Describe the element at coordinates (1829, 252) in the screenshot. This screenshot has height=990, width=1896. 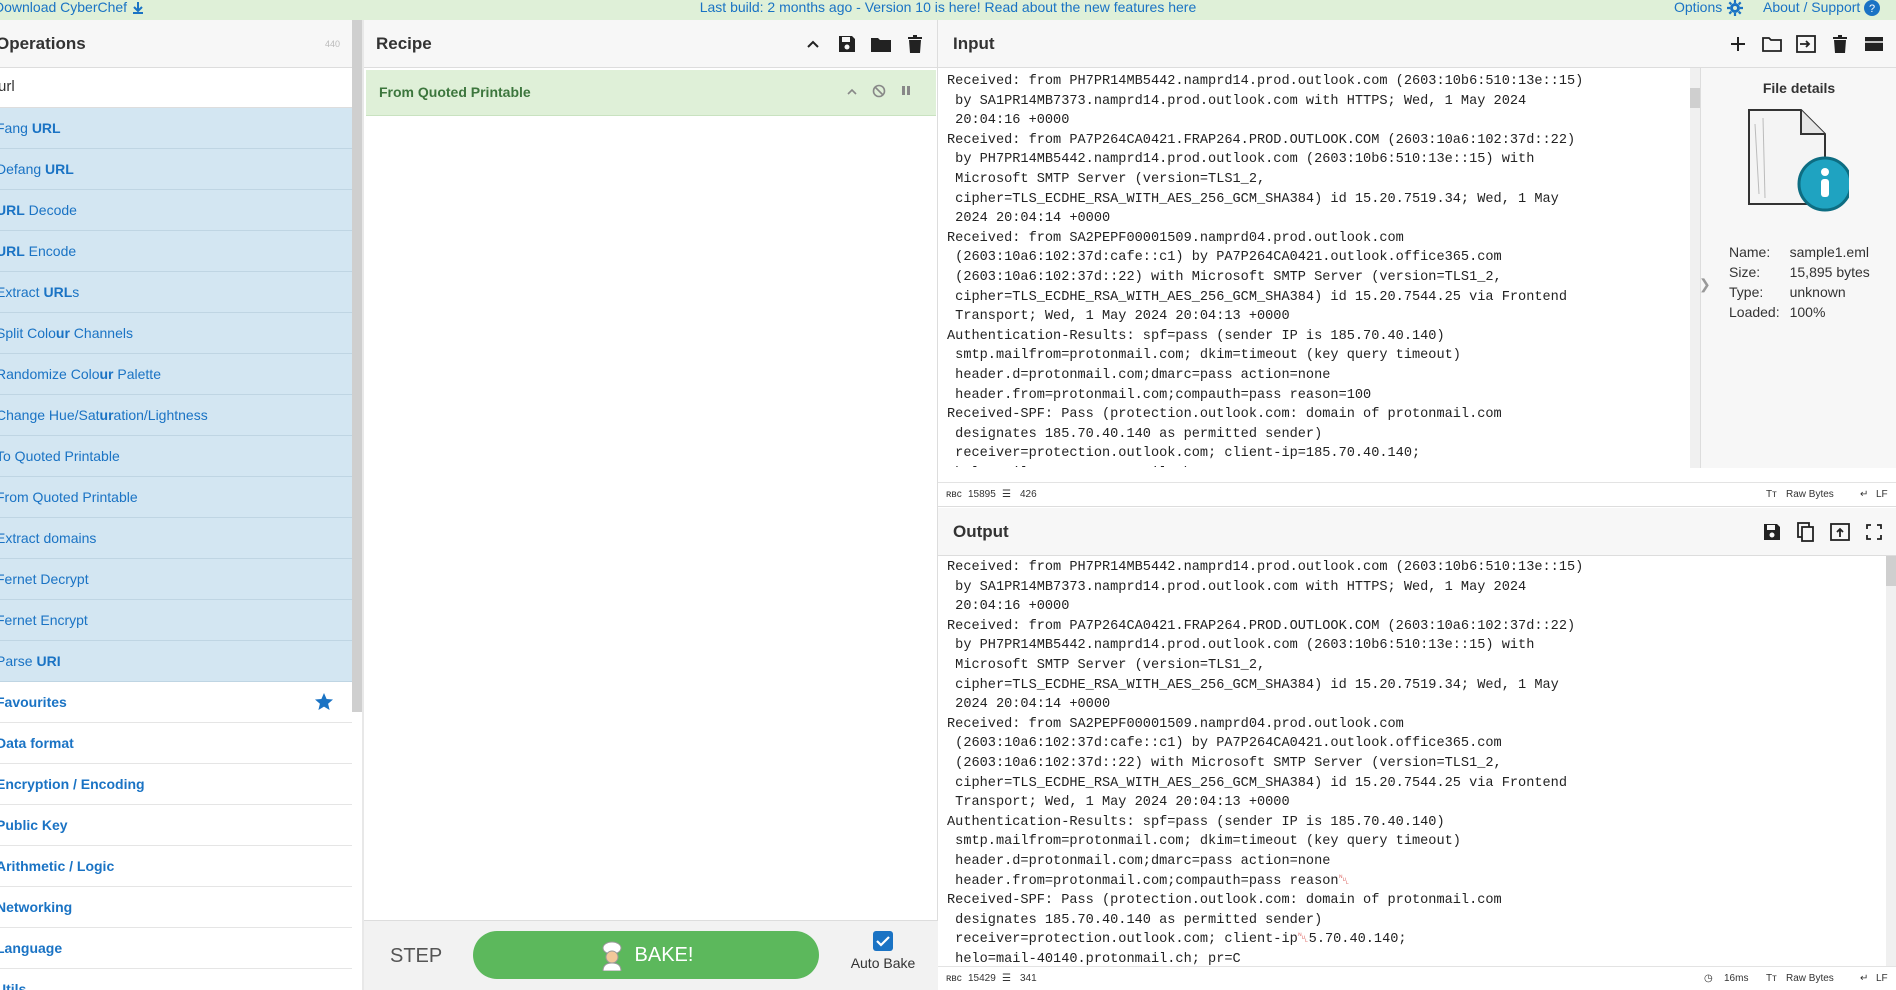
I see `file-name: sample1.eml` at that location.